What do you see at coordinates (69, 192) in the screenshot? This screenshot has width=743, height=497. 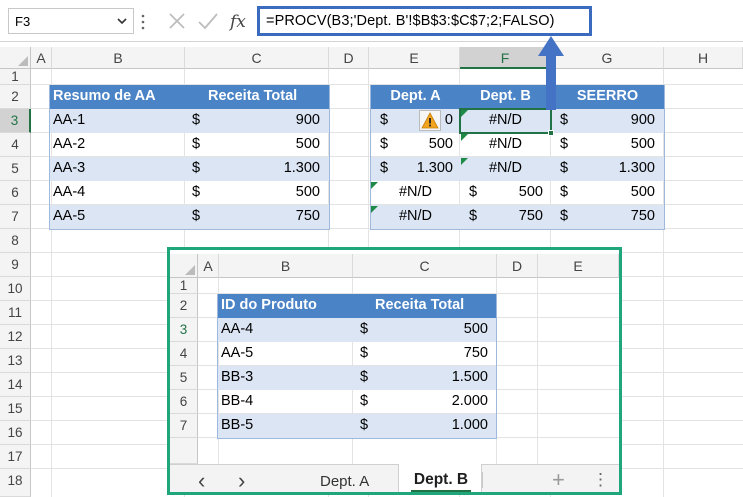 I see `summary-id: AA-4` at bounding box center [69, 192].